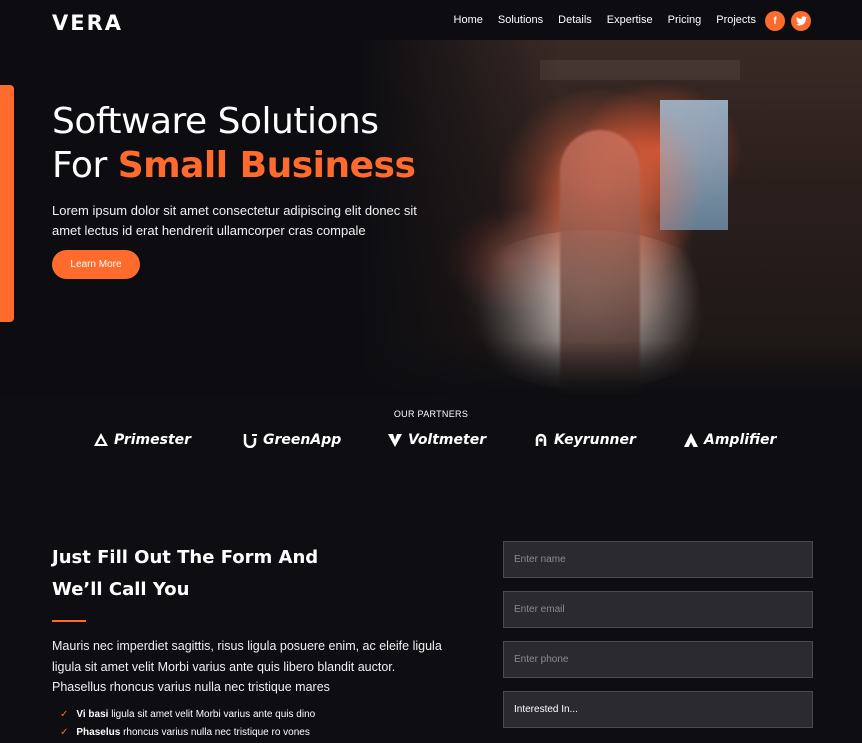  Describe the element at coordinates (691, 440) in the screenshot. I see `amplifier-logo-icon` at that location.